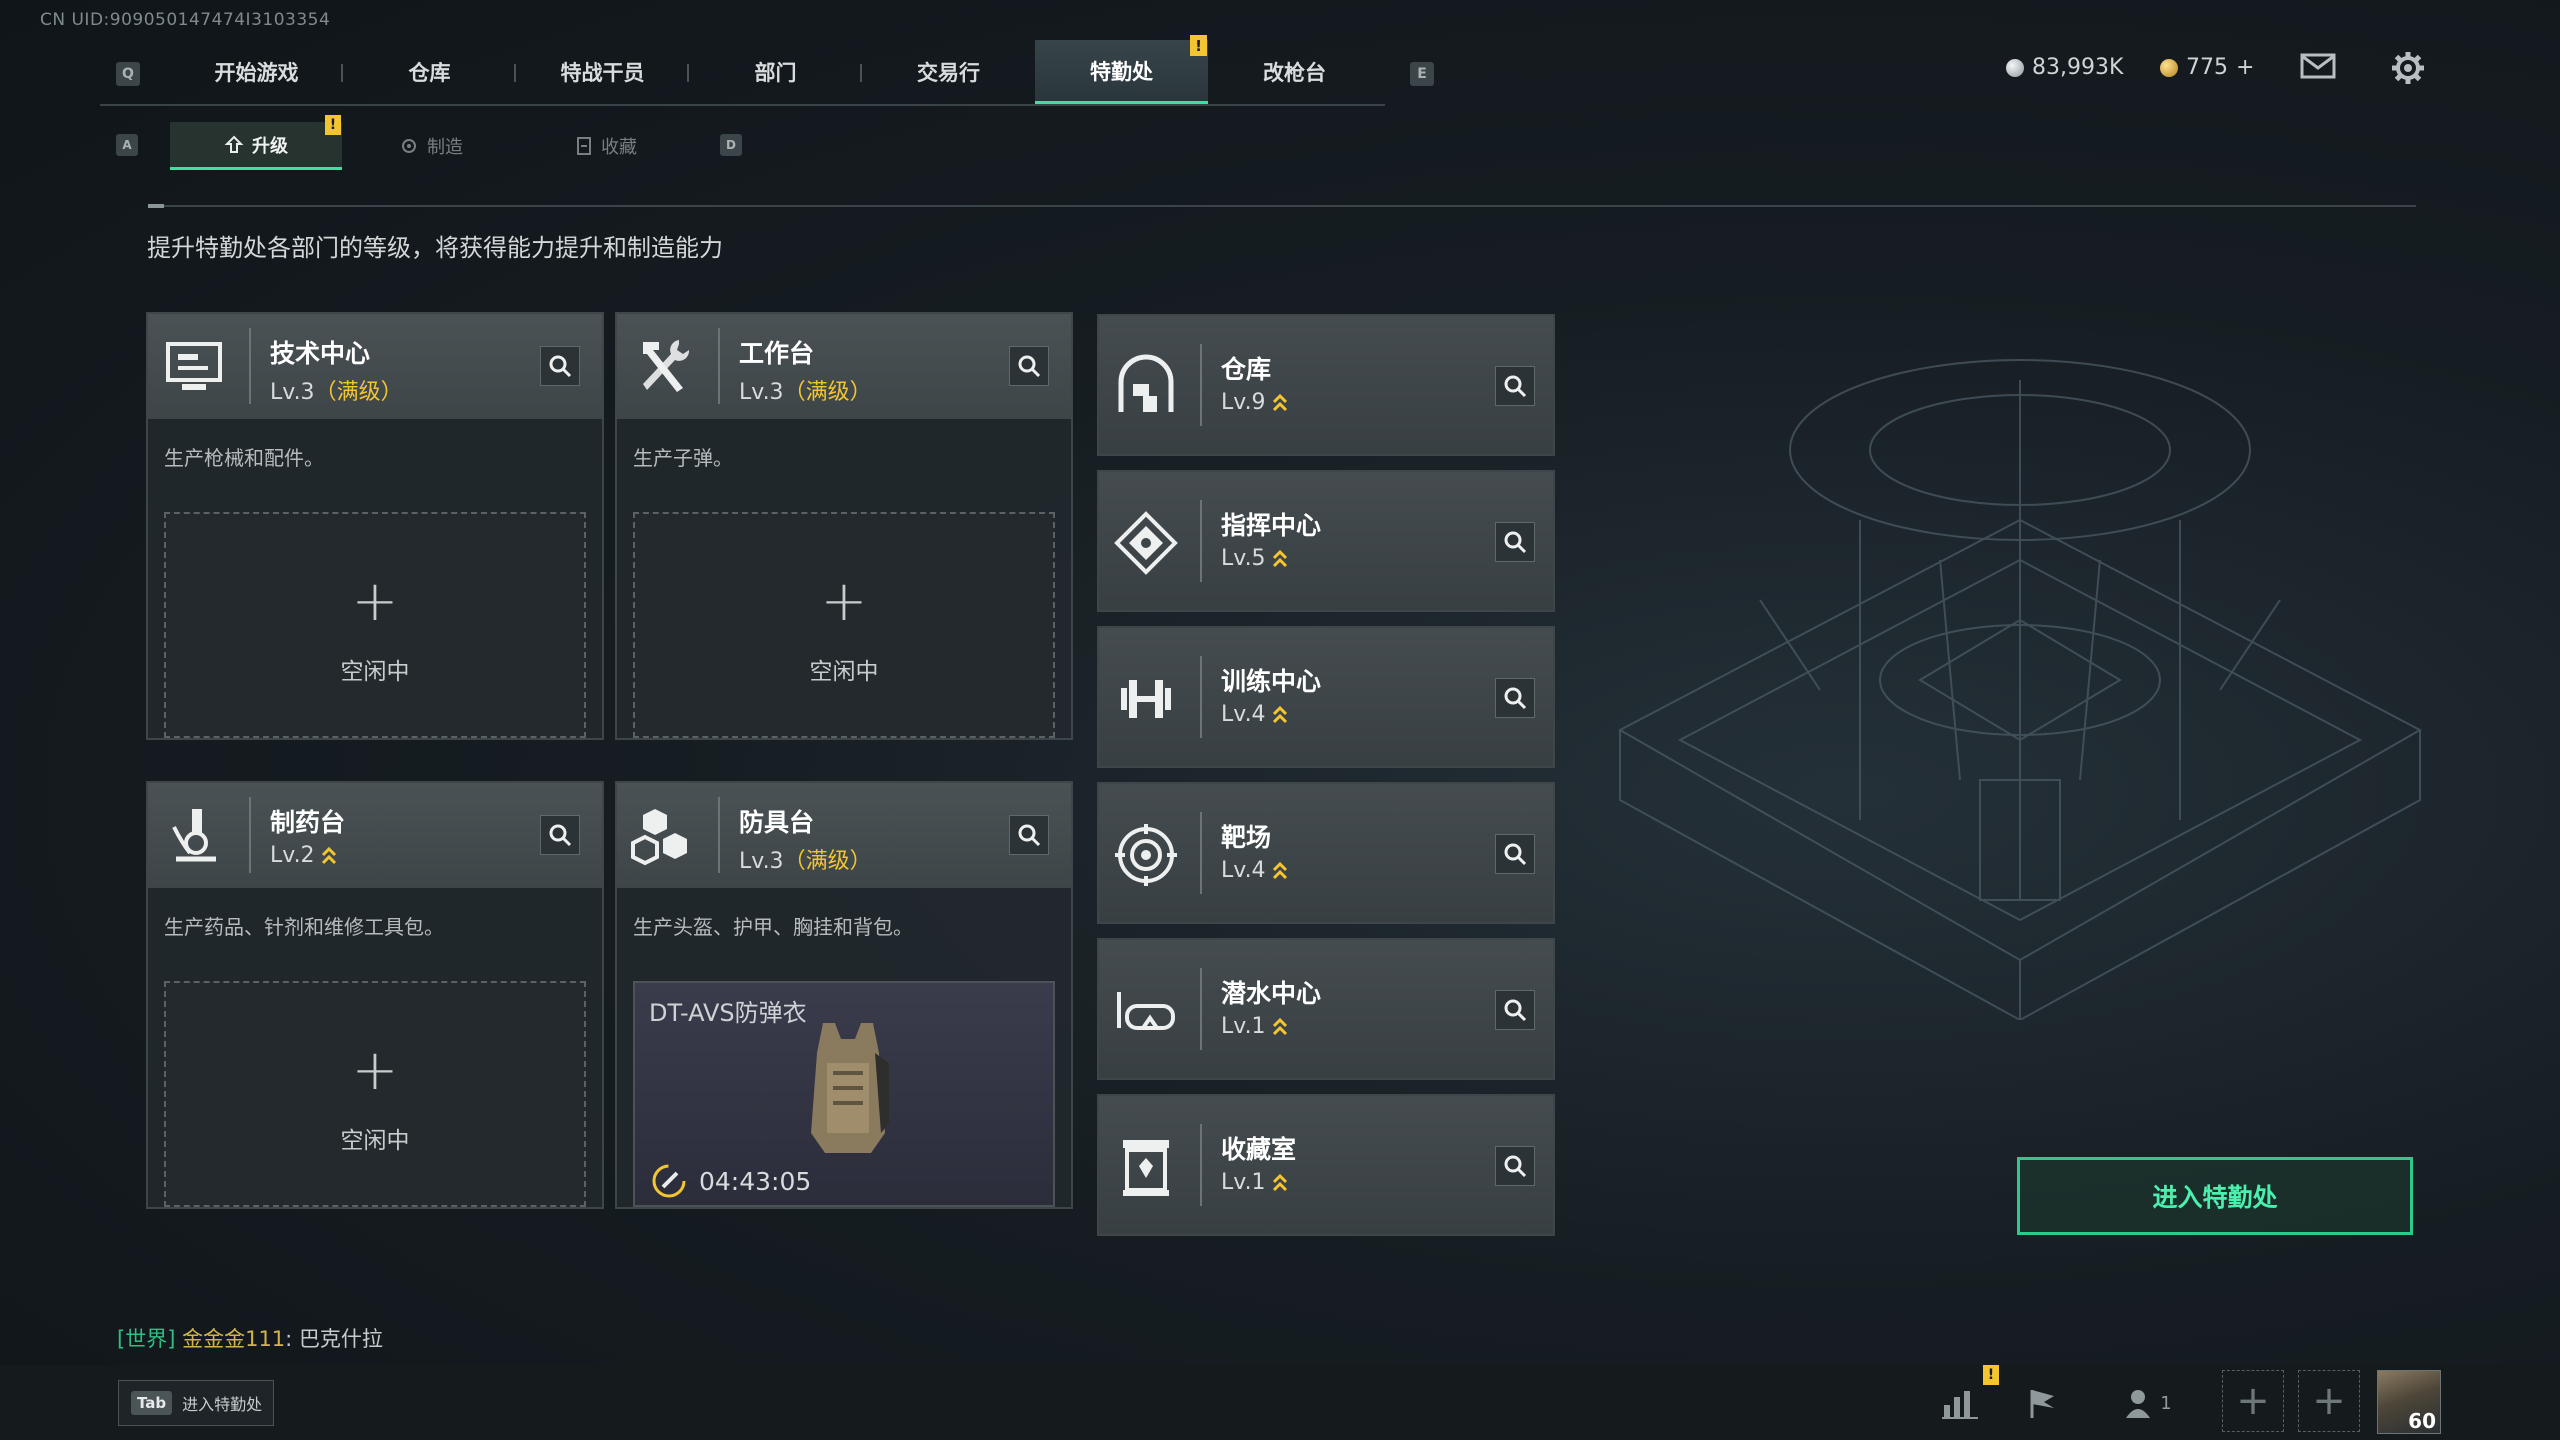 This screenshot has width=2560, height=1440. What do you see at coordinates (606, 146) in the screenshot?
I see `subtab-collection: 收藏` at bounding box center [606, 146].